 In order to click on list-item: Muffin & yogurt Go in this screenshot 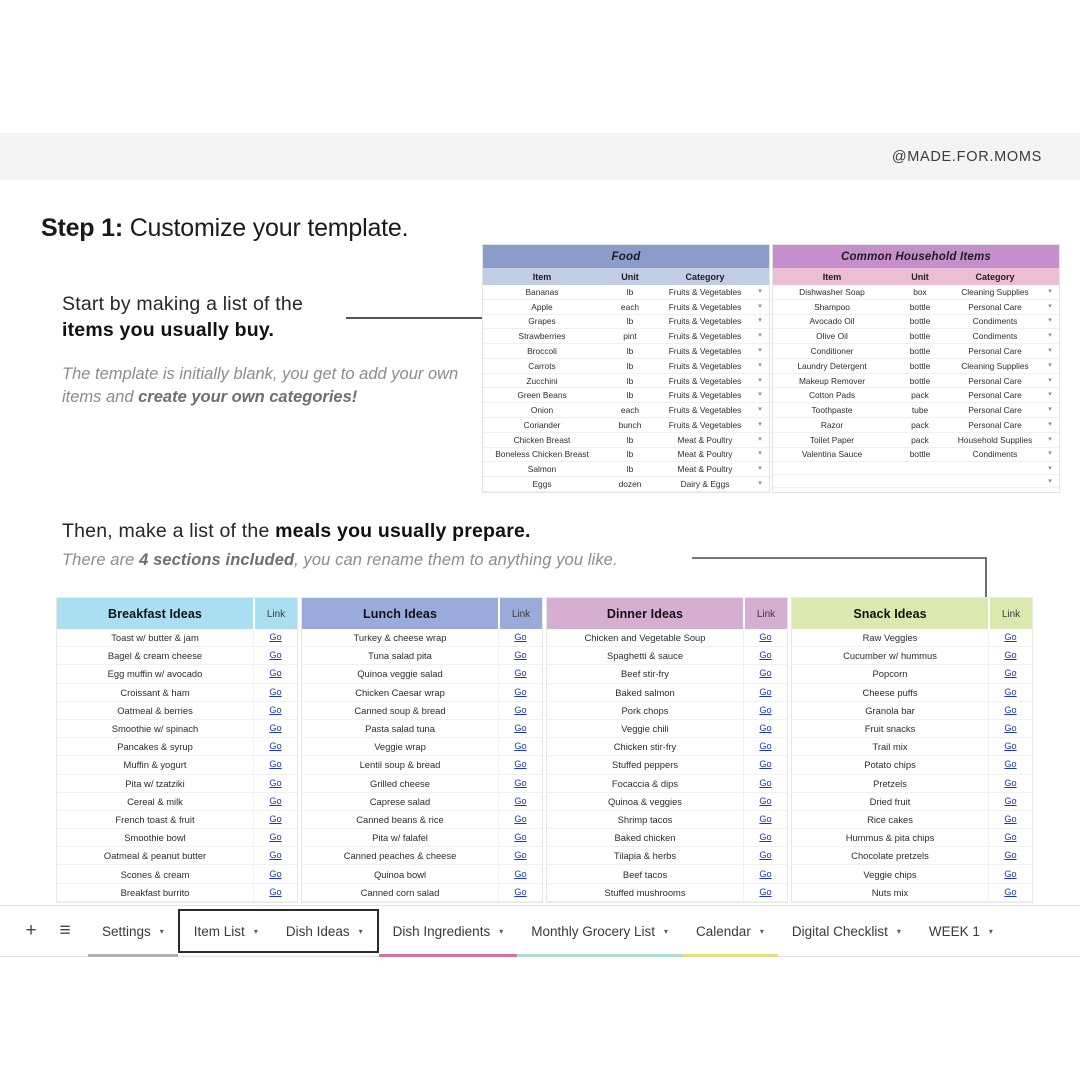, I will do `click(177, 765)`.